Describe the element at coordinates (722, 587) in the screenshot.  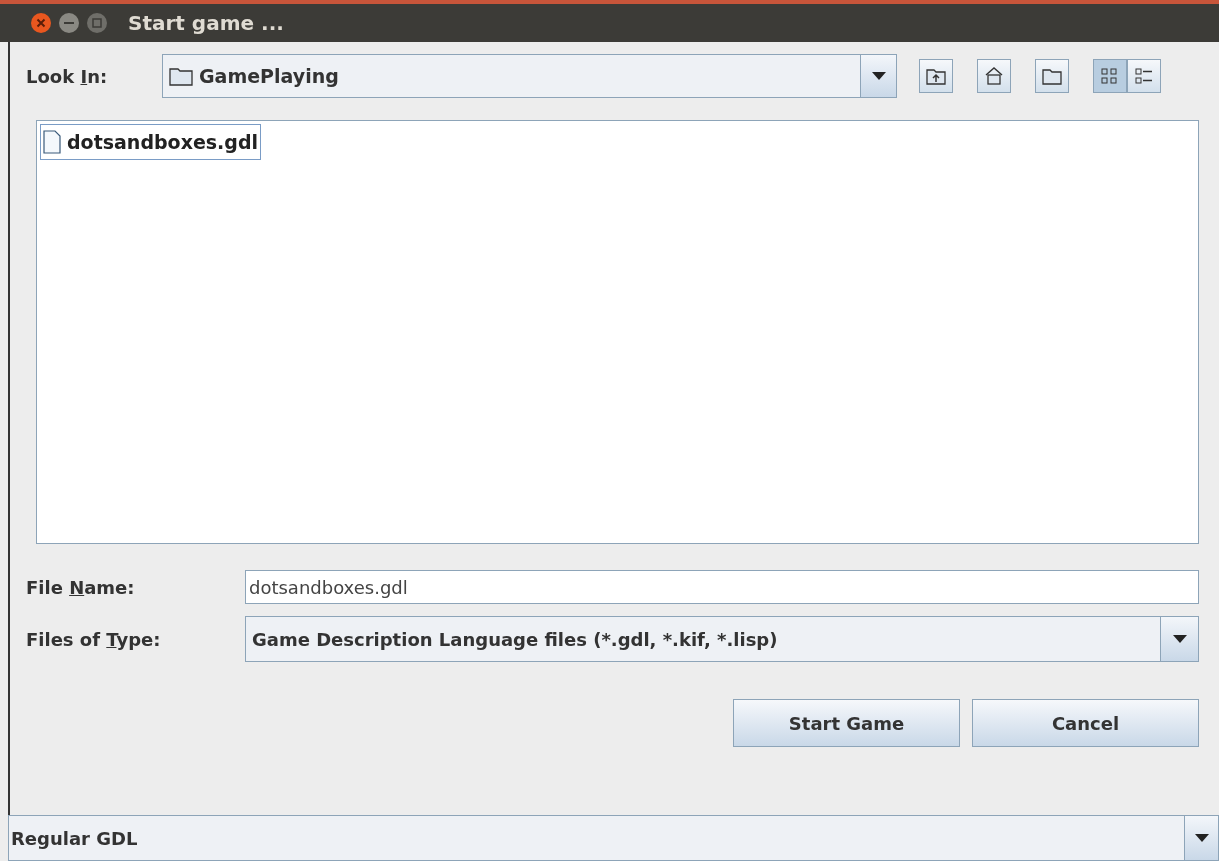
I see `file-name-field: dotsandboxes.gdl` at that location.